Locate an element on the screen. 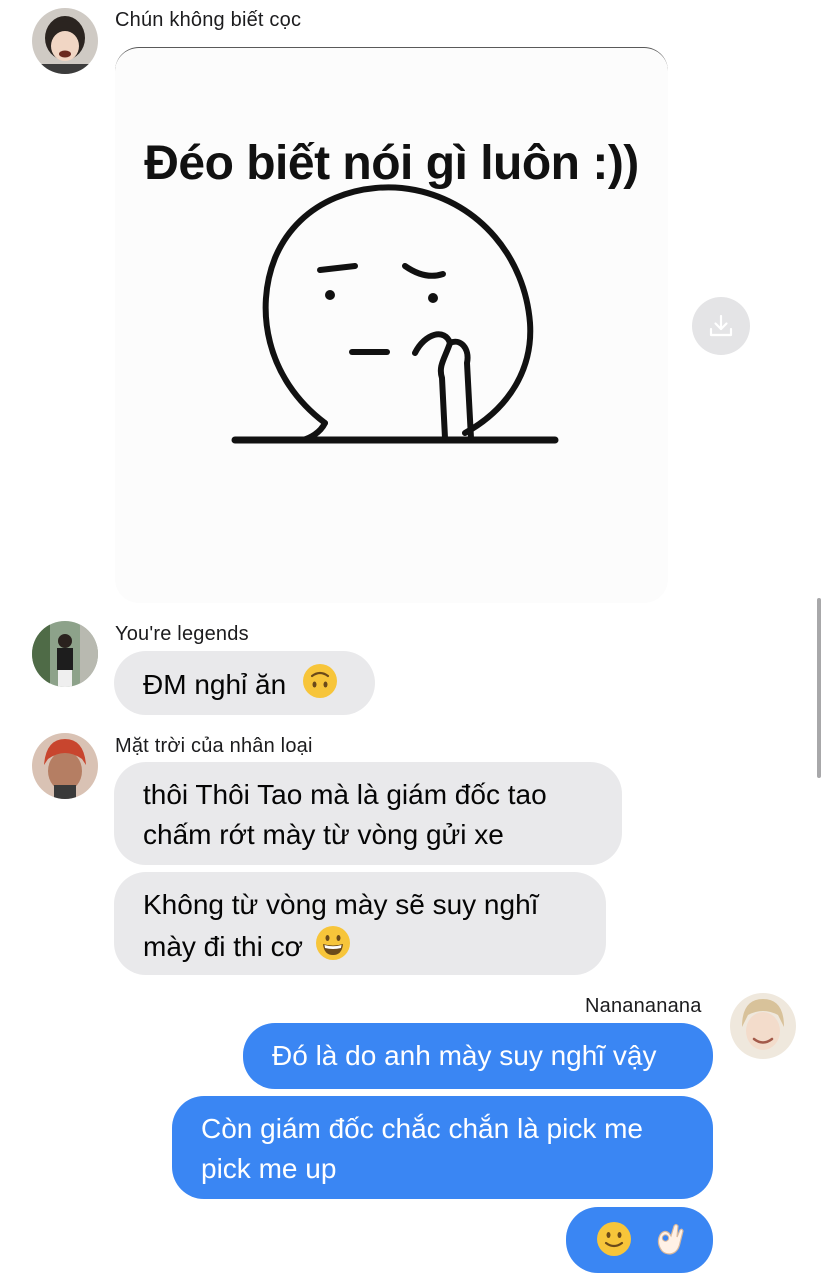  slightly-smiling-face-emoji is located at coordinates (614, 1244).